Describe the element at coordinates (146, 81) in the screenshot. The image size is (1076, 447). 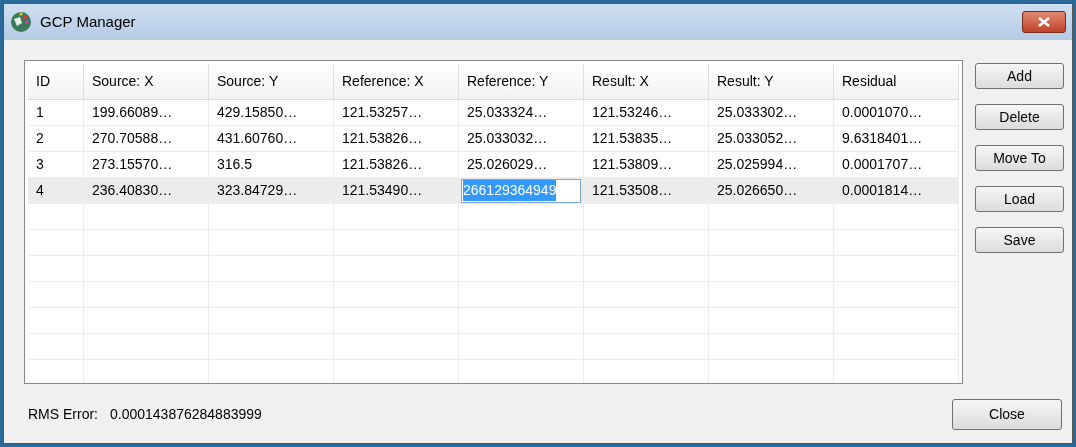
I see `column-header: Source: X` at that location.